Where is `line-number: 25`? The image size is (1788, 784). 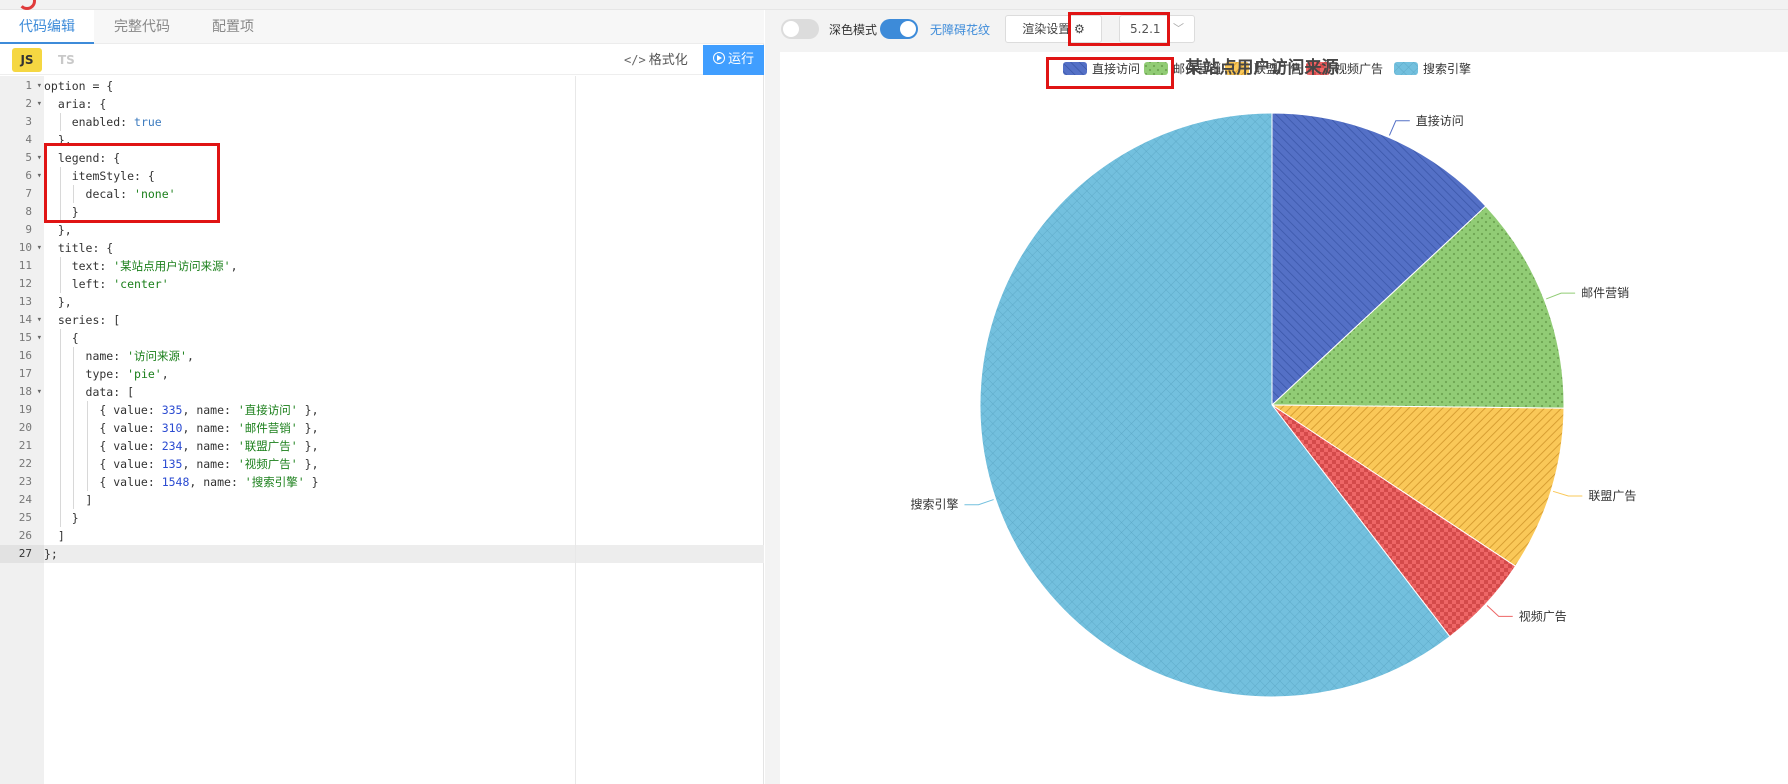
line-number: 25 is located at coordinates (25, 517).